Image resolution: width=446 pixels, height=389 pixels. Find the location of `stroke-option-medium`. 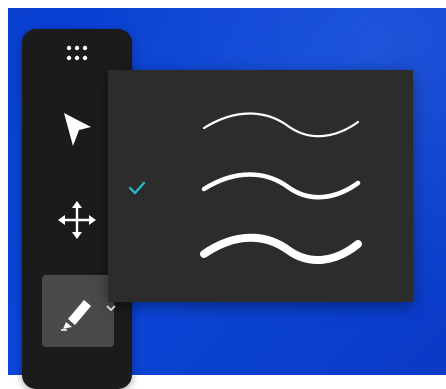

stroke-option-medium is located at coordinates (260, 187).